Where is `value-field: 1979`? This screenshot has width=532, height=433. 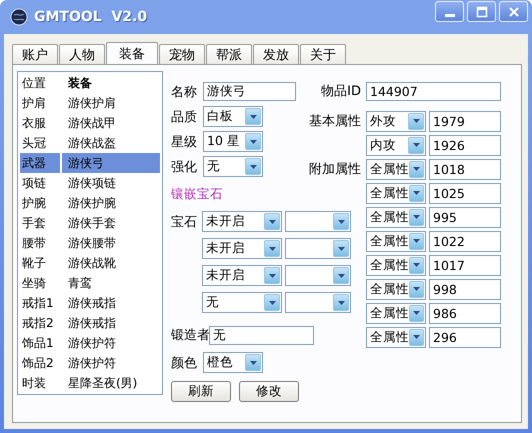 value-field: 1979 is located at coordinates (465, 121).